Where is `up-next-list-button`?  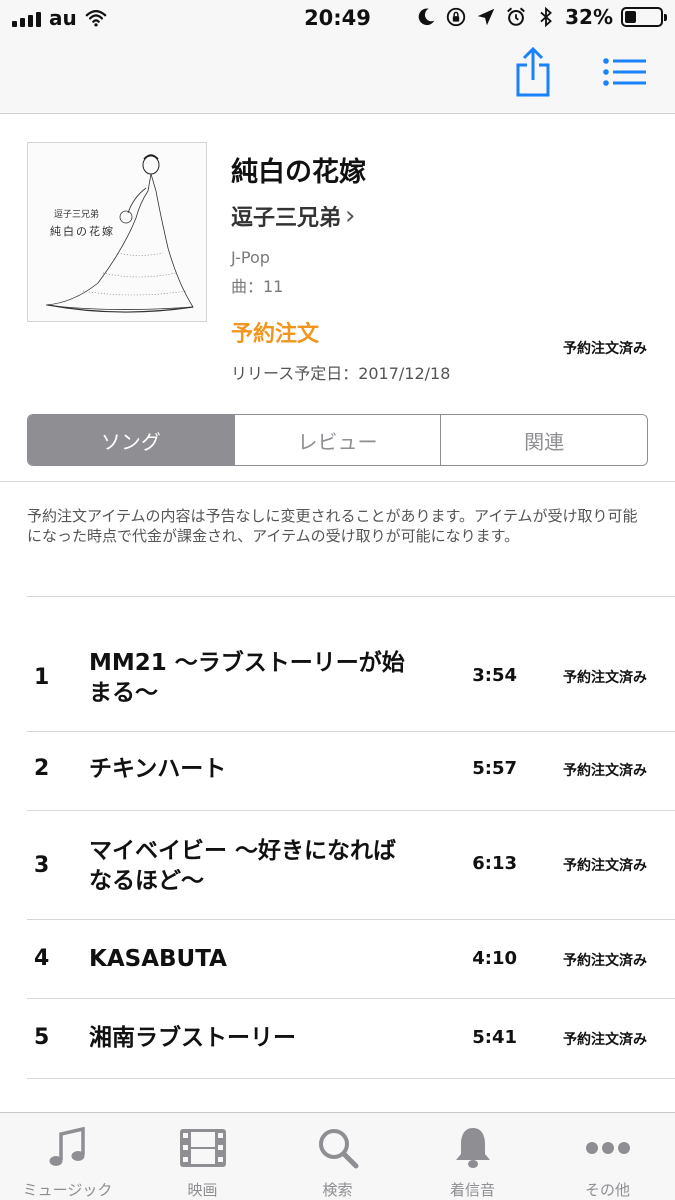 up-next-list-button is located at coordinates (625, 72).